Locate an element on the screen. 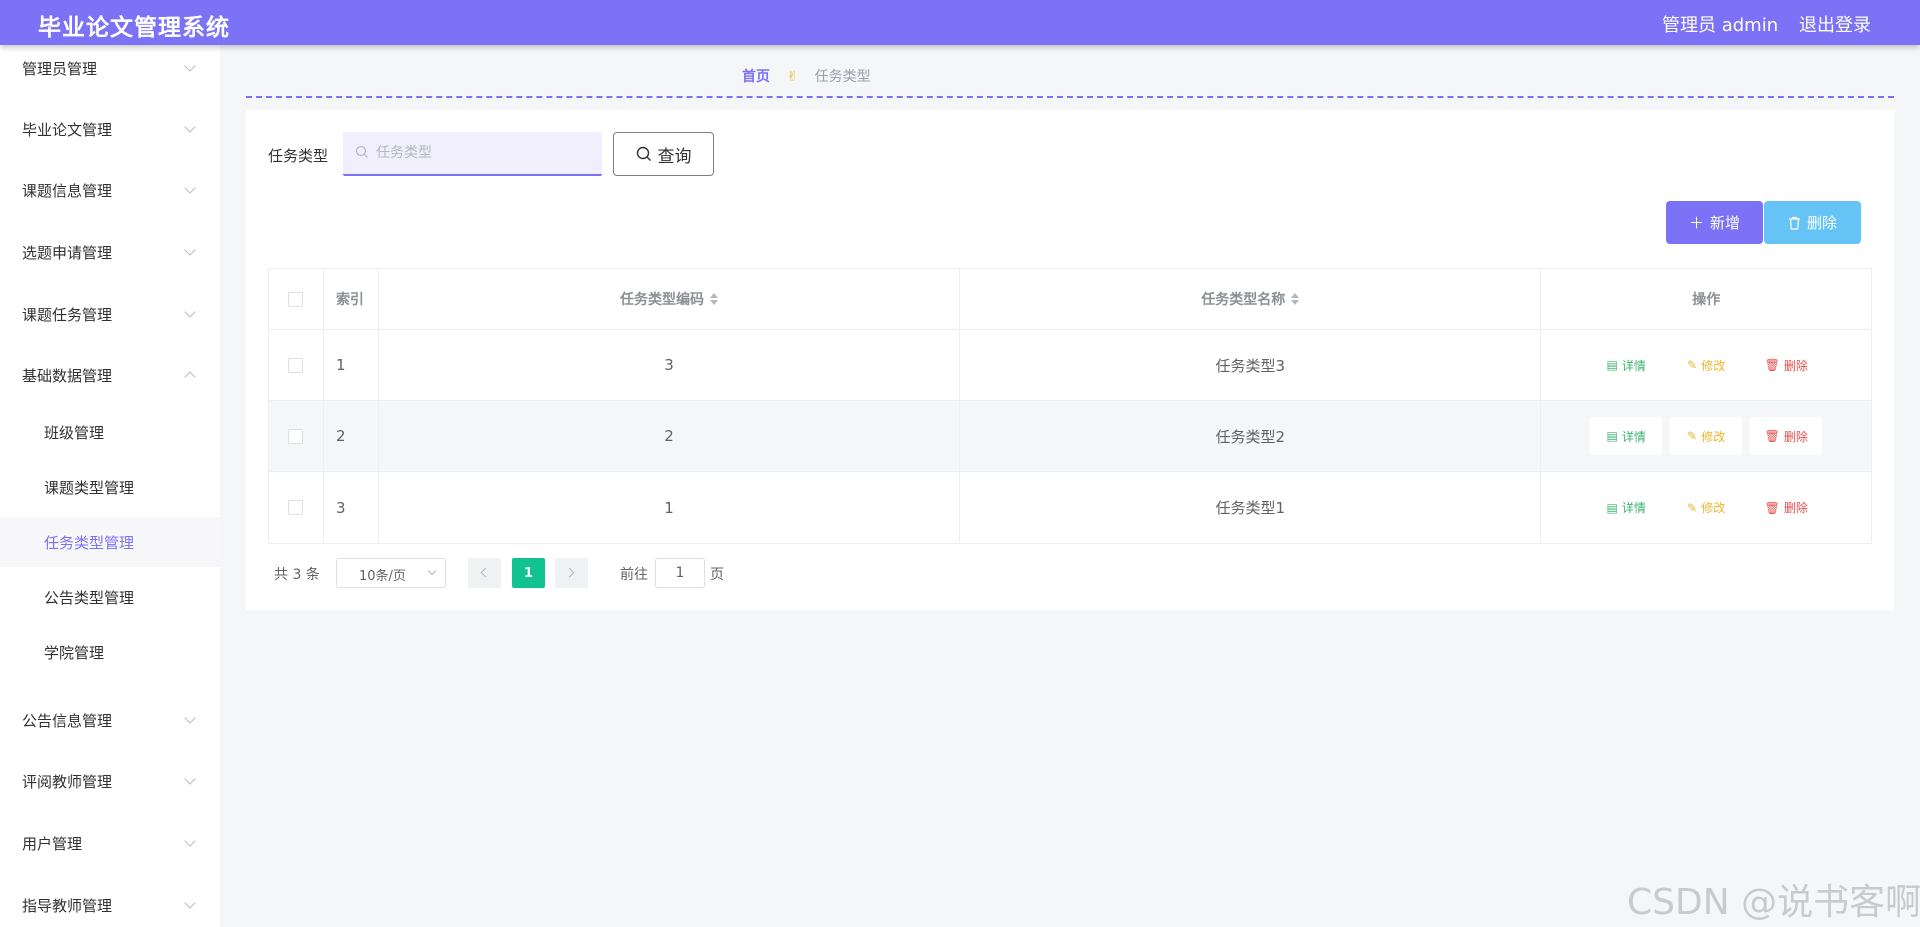 The width and height of the screenshot is (1920, 927). sidebar-item-thesis: 毕业论文管理 is located at coordinates (110, 129).